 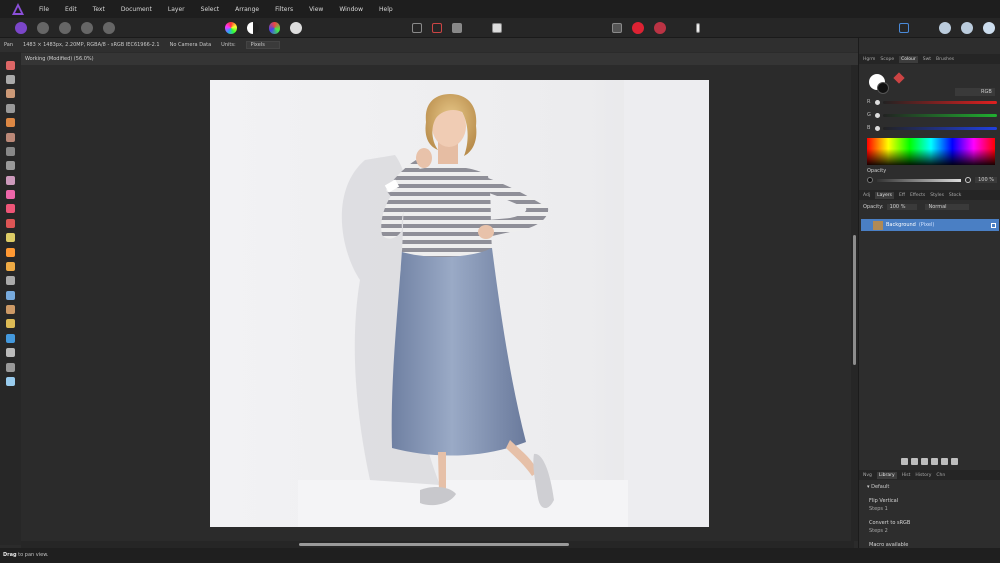 I want to click on view-tool-icon, so click(x=10, y=65).